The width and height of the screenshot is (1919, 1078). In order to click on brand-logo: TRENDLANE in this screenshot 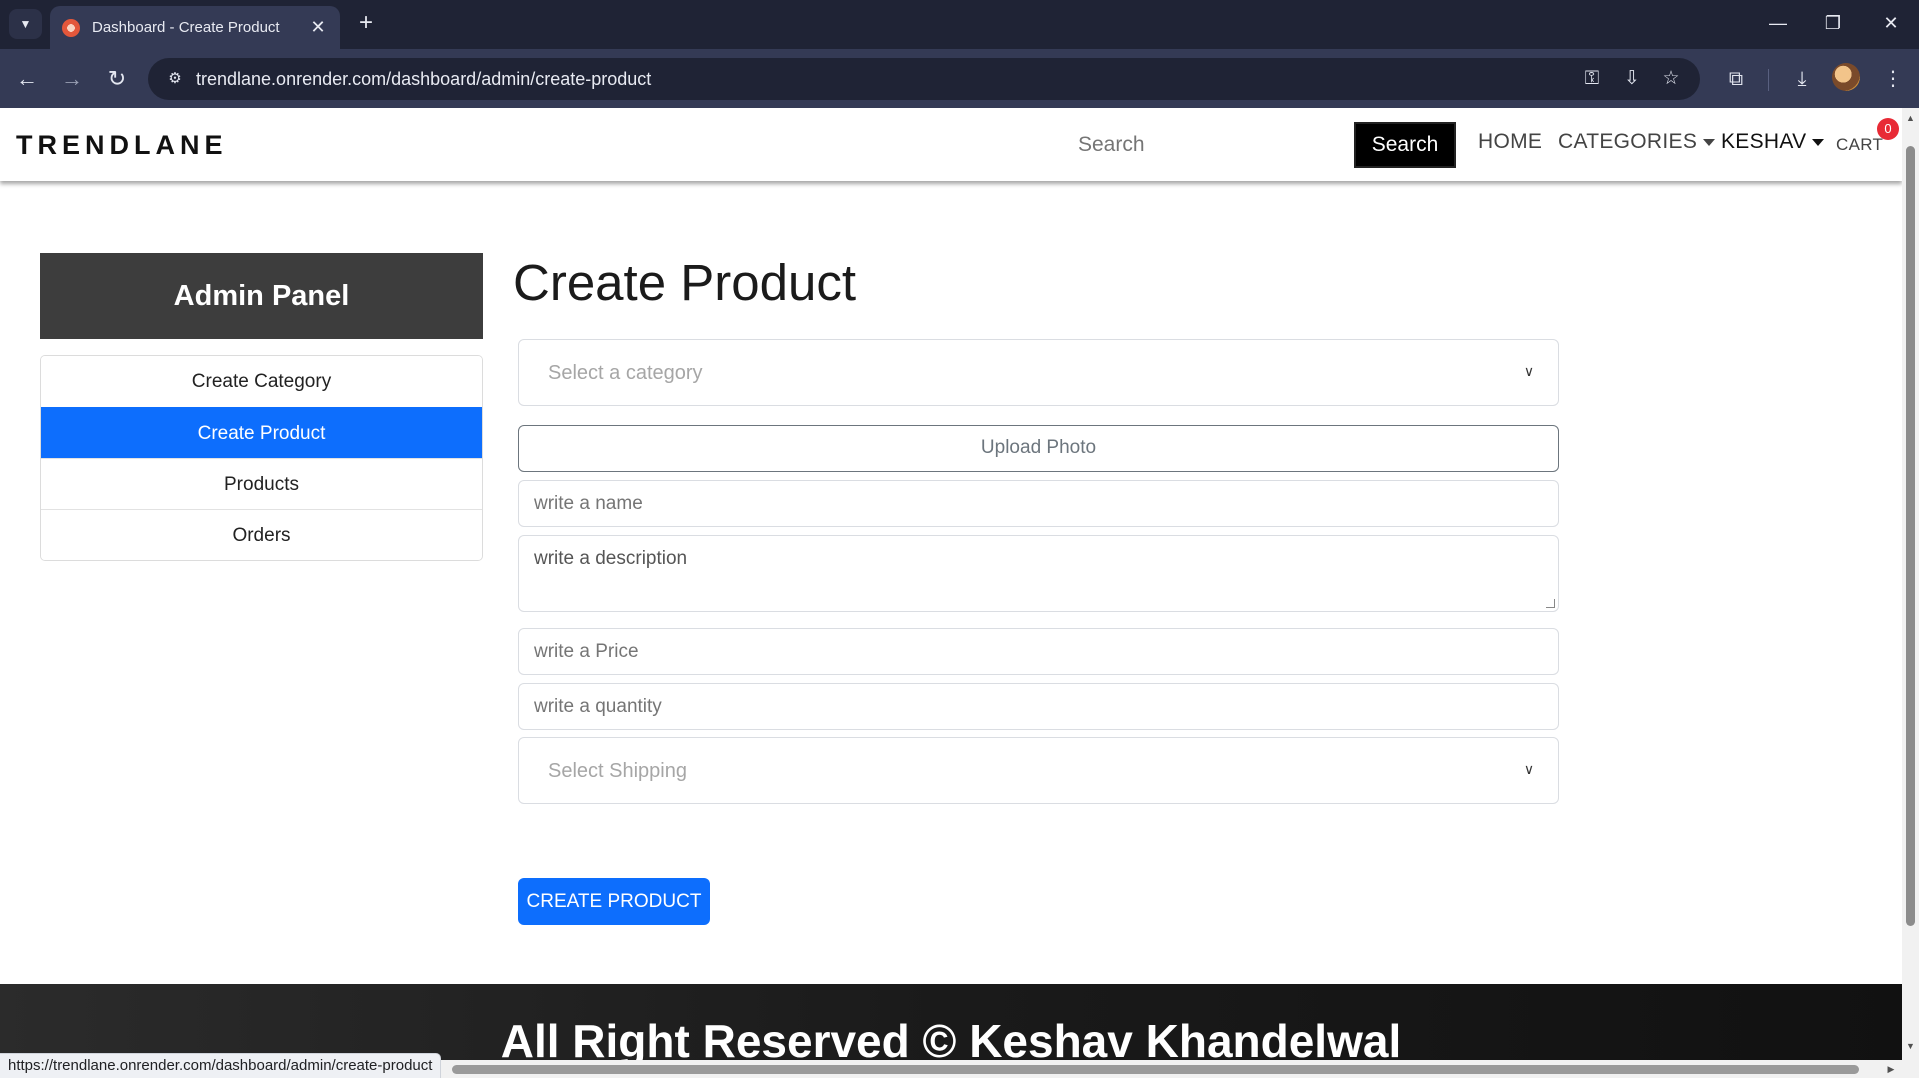, I will do `click(122, 145)`.